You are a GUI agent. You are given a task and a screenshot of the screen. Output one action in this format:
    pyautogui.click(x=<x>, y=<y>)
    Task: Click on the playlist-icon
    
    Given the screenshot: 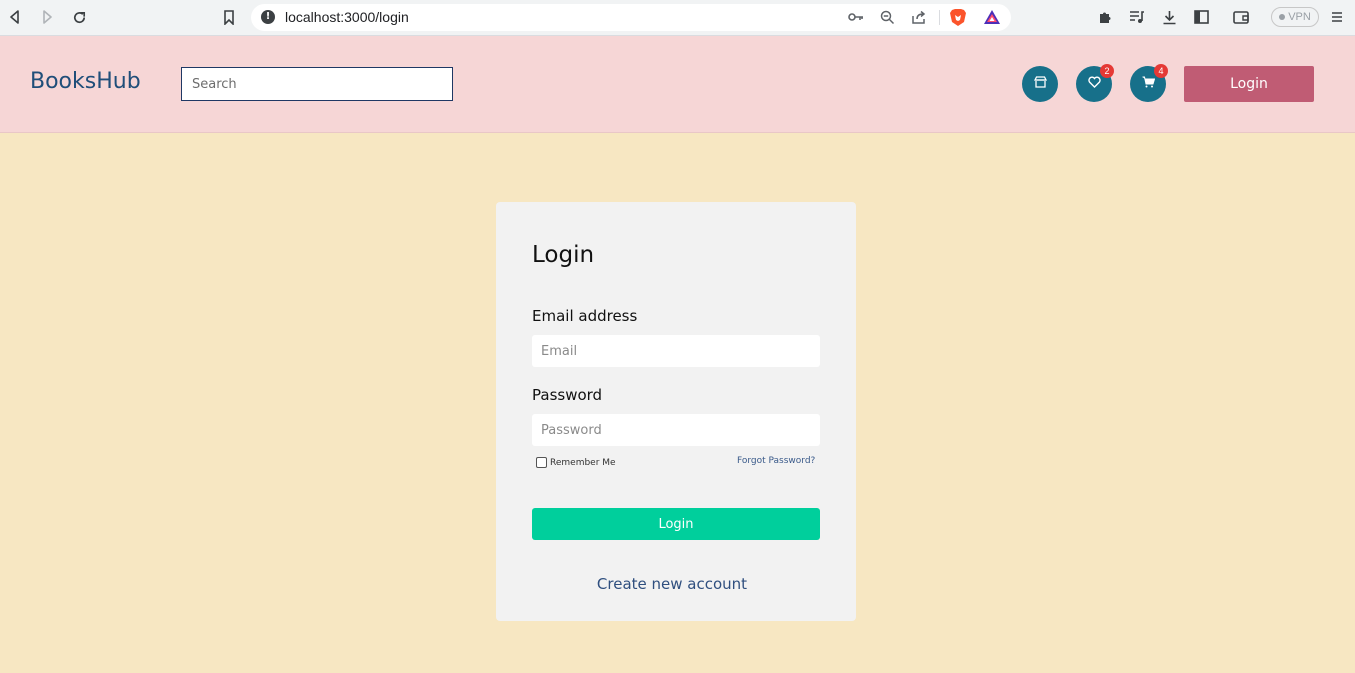 What is the action you would take?
    pyautogui.click(x=1137, y=17)
    